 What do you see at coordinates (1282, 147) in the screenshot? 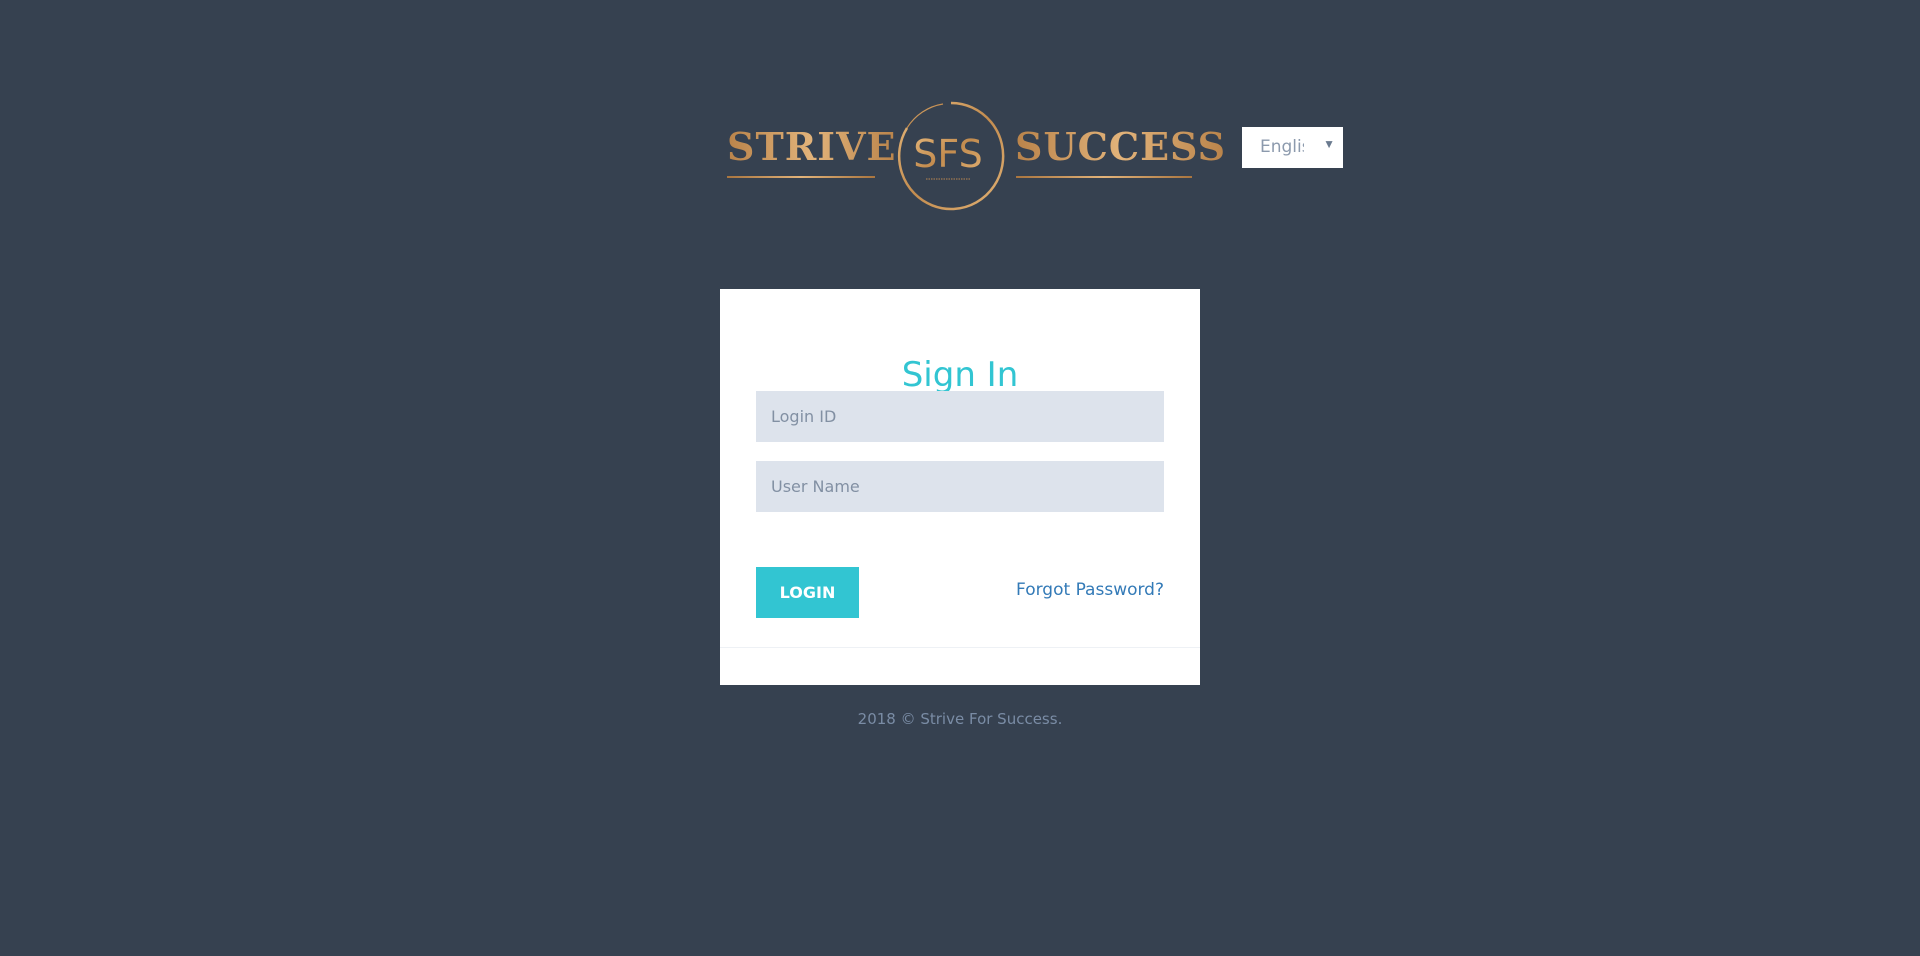
I see `language-selected-value: English` at bounding box center [1282, 147].